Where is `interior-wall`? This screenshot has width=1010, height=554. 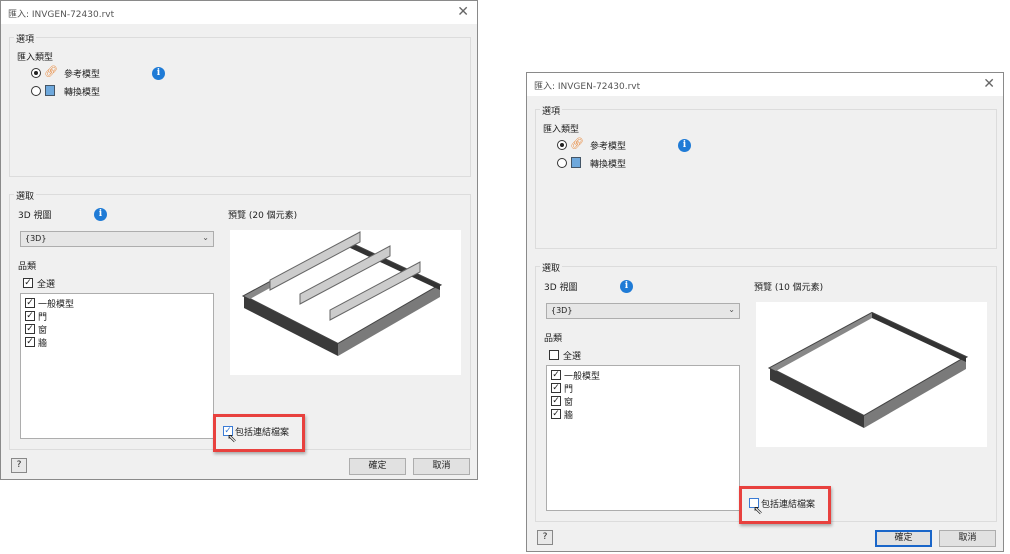
interior-wall is located at coordinates (315, 261).